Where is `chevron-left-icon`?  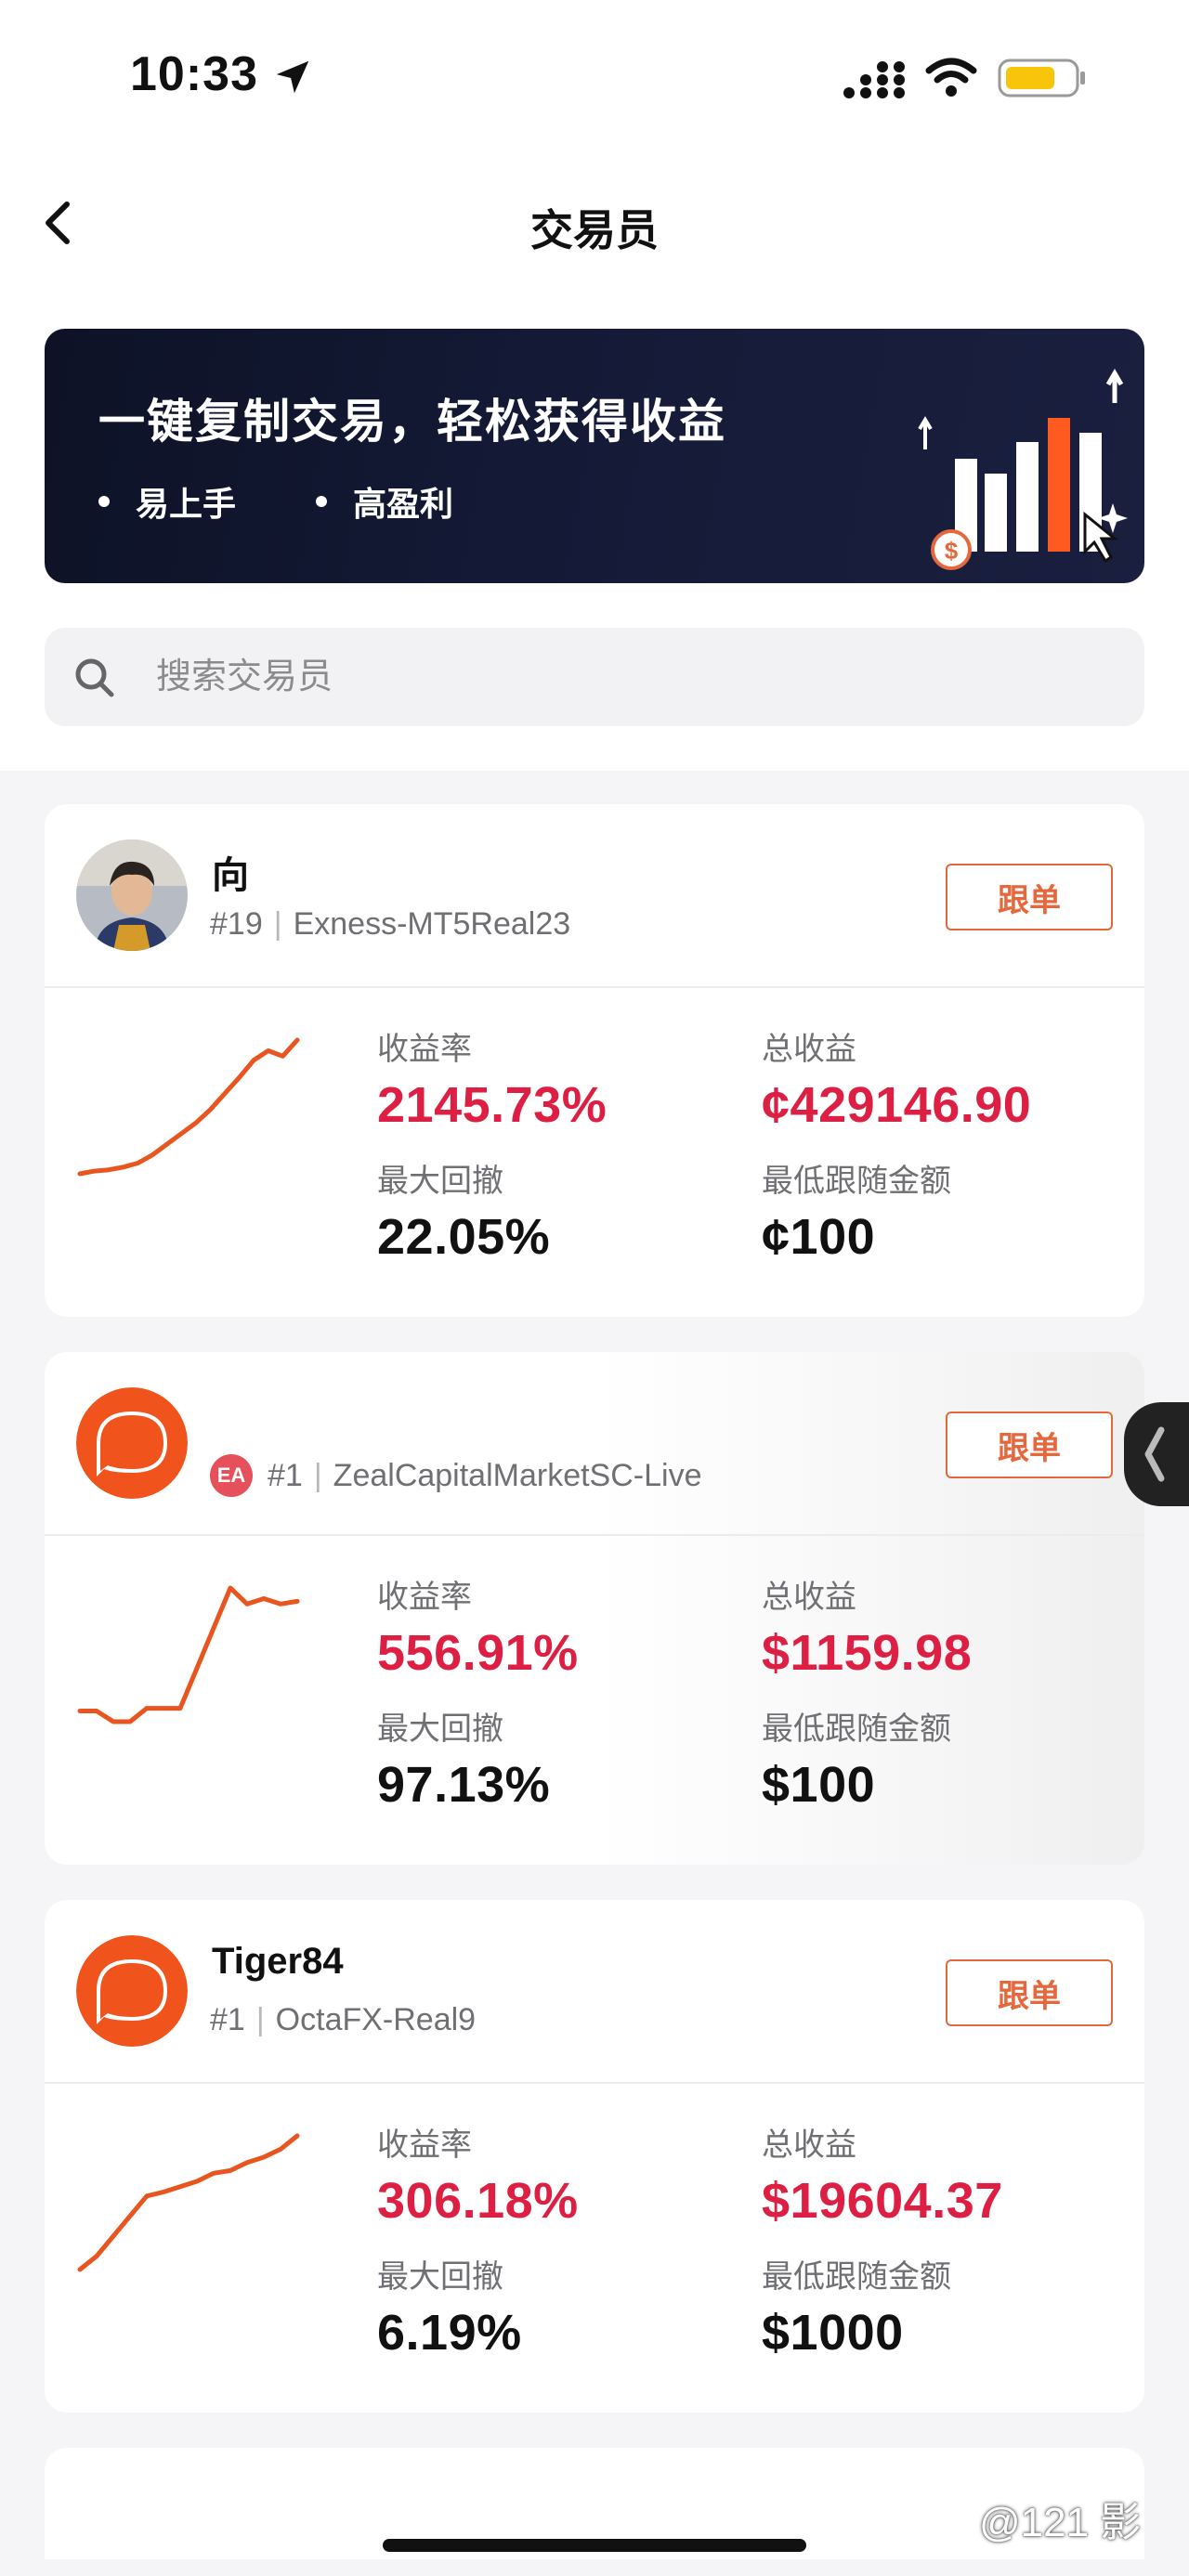
chevron-left-icon is located at coordinates (1154, 1454).